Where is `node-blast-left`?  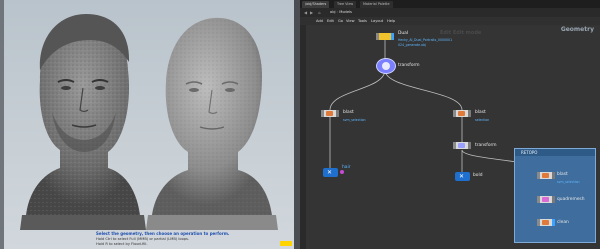 node-blast-left is located at coordinates (330, 113).